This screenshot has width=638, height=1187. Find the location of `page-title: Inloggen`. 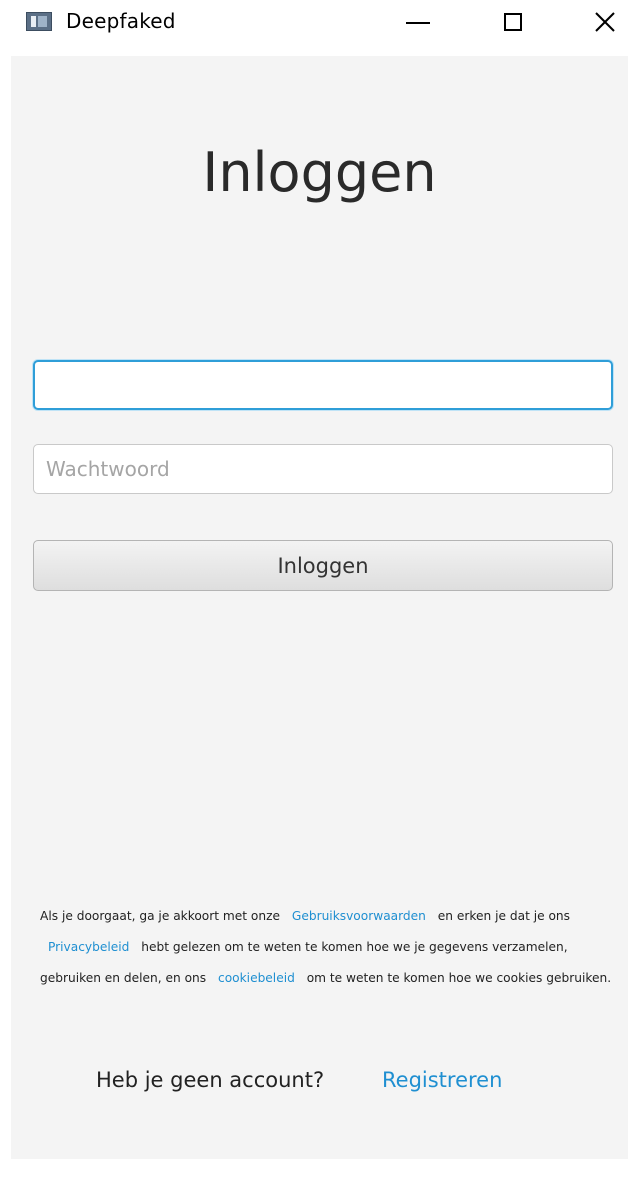

page-title: Inloggen is located at coordinates (319, 172).